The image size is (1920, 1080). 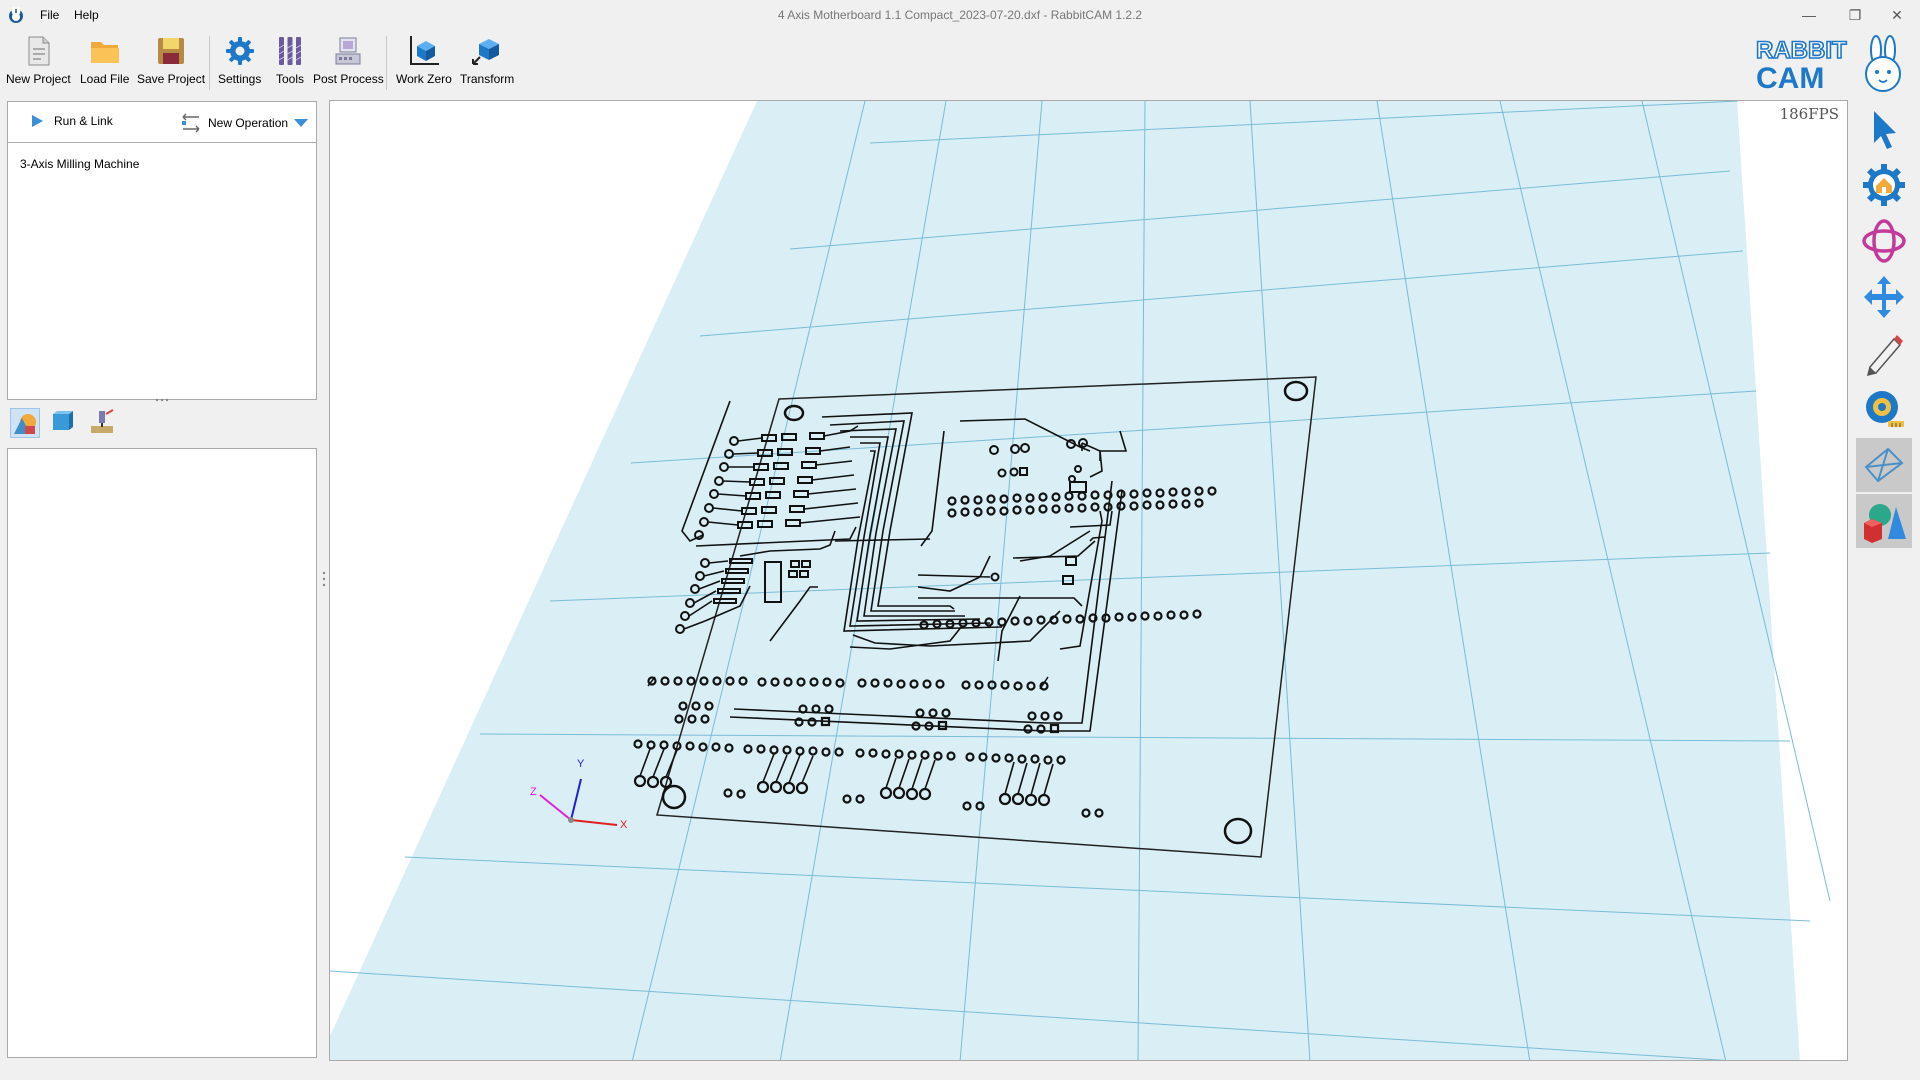 I want to click on new-operation-button: New Operation, so click(x=244, y=123).